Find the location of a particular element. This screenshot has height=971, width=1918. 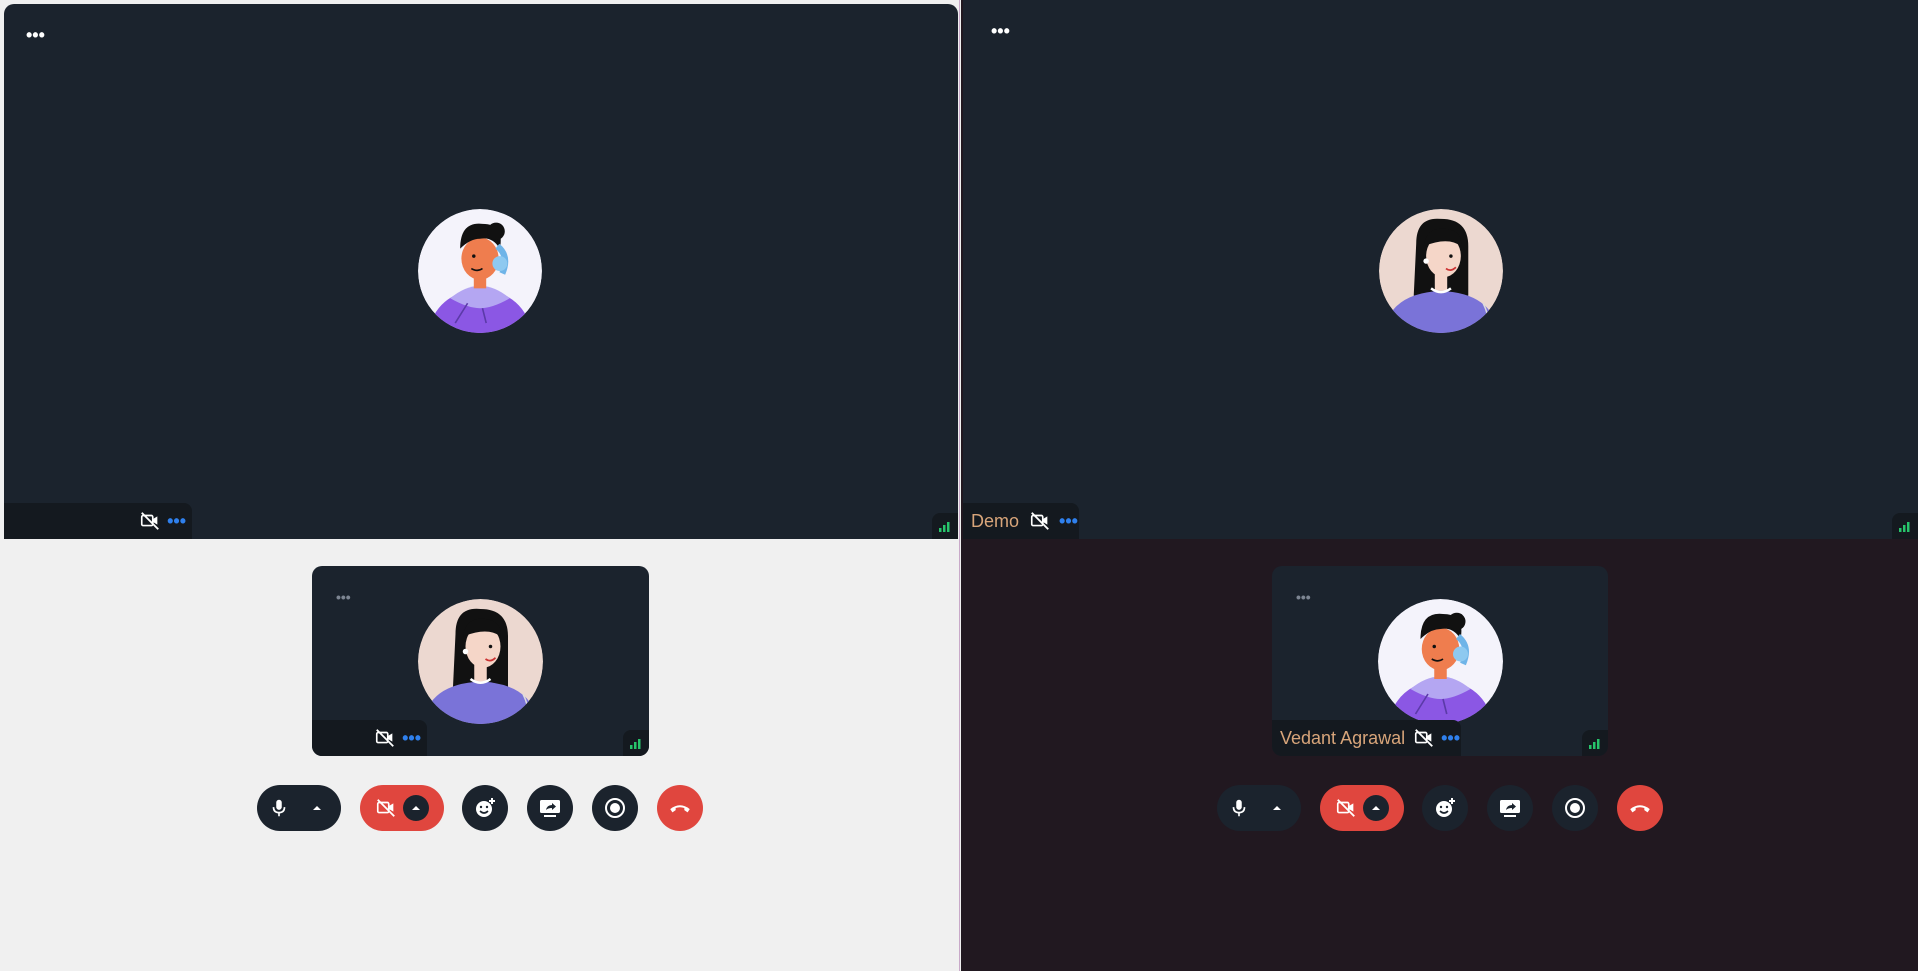

participant-name: Demo is located at coordinates (995, 520).